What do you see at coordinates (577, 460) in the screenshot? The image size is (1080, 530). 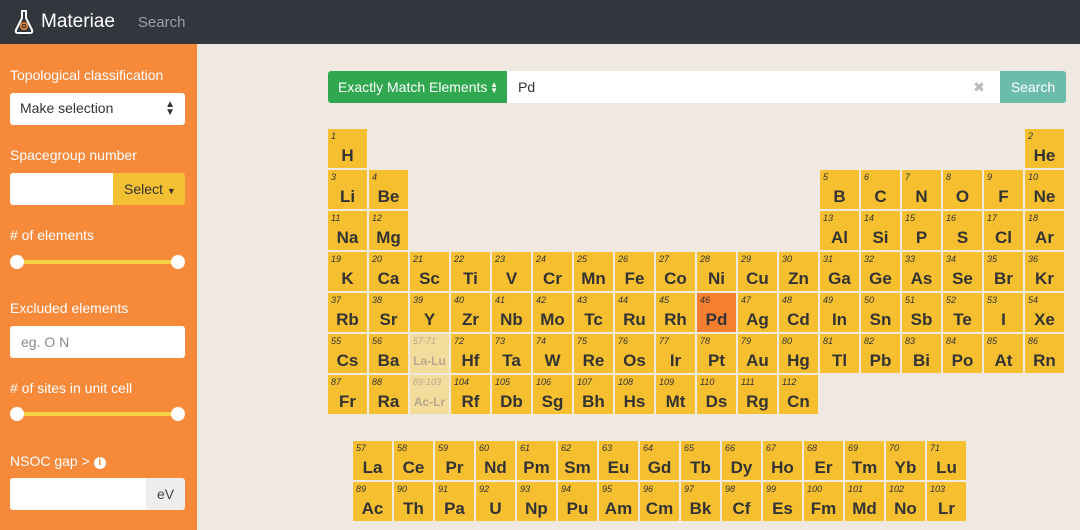 I see `element-sm: 62 Sm` at bounding box center [577, 460].